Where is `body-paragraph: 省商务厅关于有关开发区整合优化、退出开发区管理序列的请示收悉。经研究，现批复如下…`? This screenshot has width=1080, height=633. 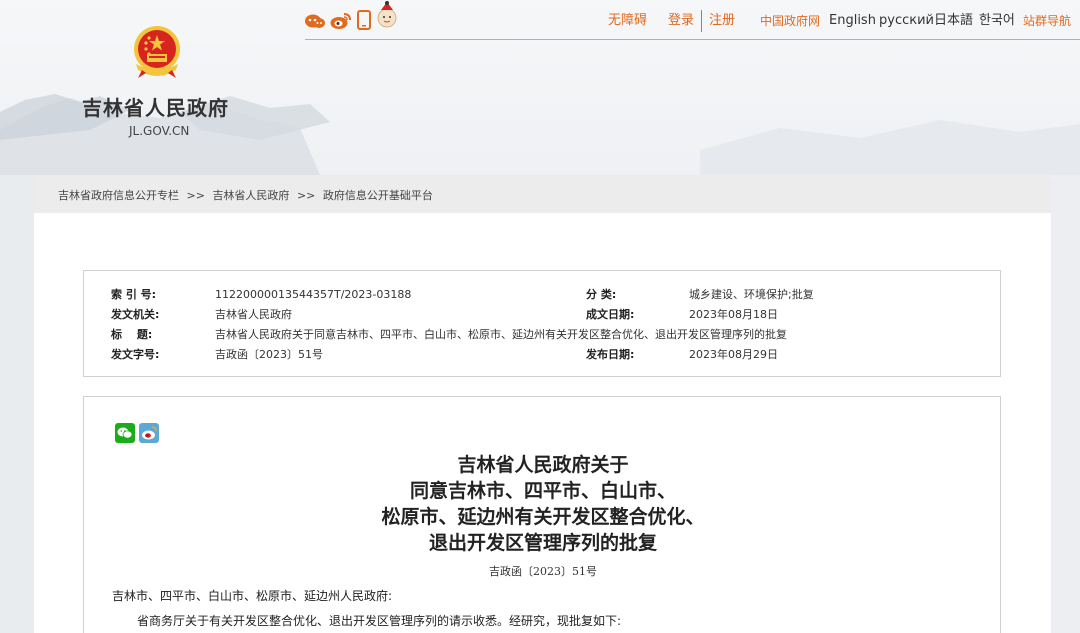 body-paragraph: 省商务厅关于有关开发区整合优化、退出开发区管理序列的请示收悉。经研究，现批复如下… is located at coordinates (379, 621).